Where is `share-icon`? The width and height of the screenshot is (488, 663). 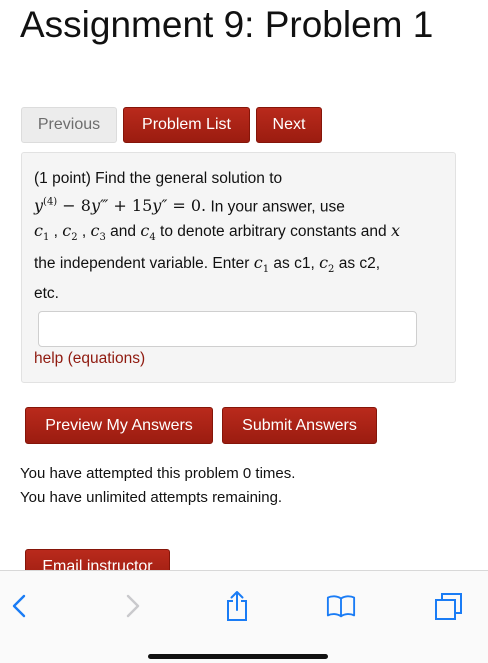 share-icon is located at coordinates (237, 606).